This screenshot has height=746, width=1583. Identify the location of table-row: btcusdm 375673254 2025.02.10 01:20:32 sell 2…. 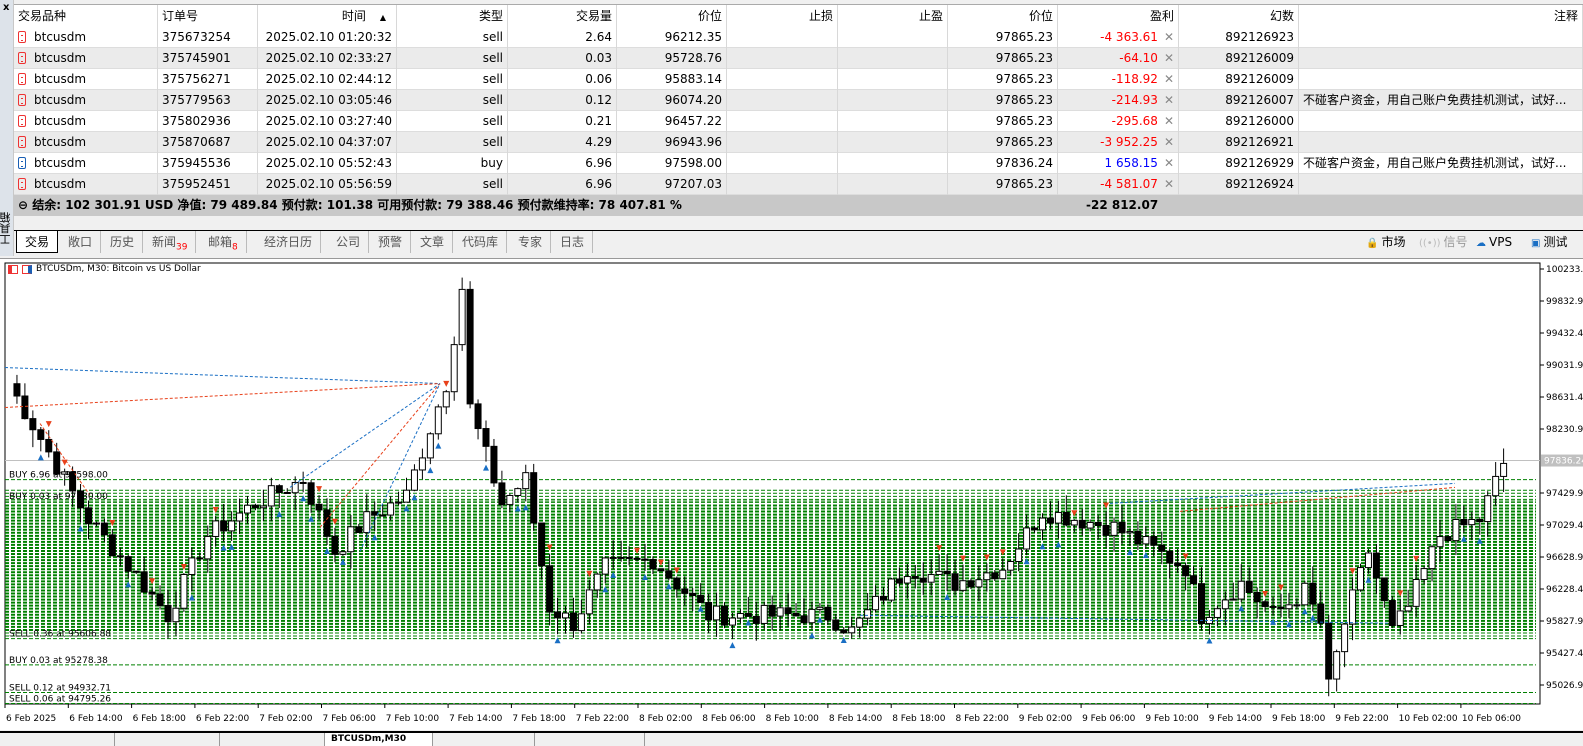
(798, 37).